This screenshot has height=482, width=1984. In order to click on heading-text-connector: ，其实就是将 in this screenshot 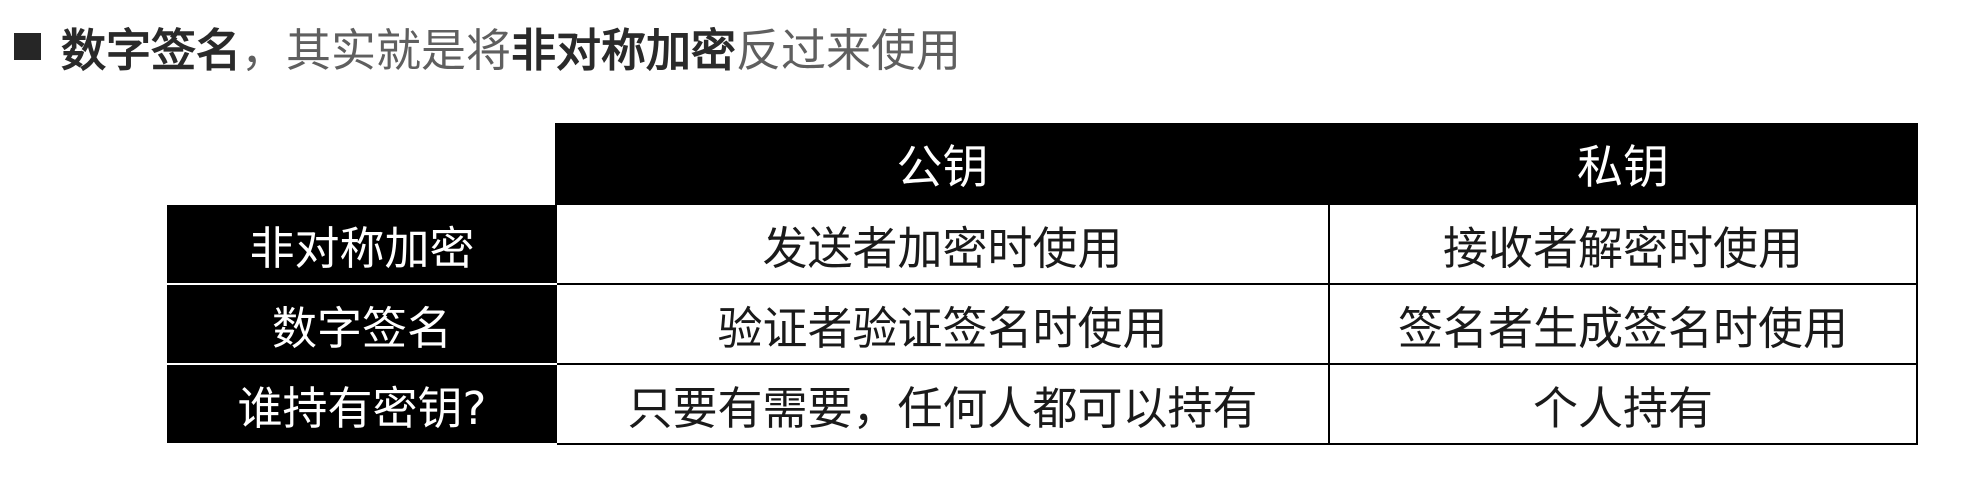, I will do `click(376, 50)`.